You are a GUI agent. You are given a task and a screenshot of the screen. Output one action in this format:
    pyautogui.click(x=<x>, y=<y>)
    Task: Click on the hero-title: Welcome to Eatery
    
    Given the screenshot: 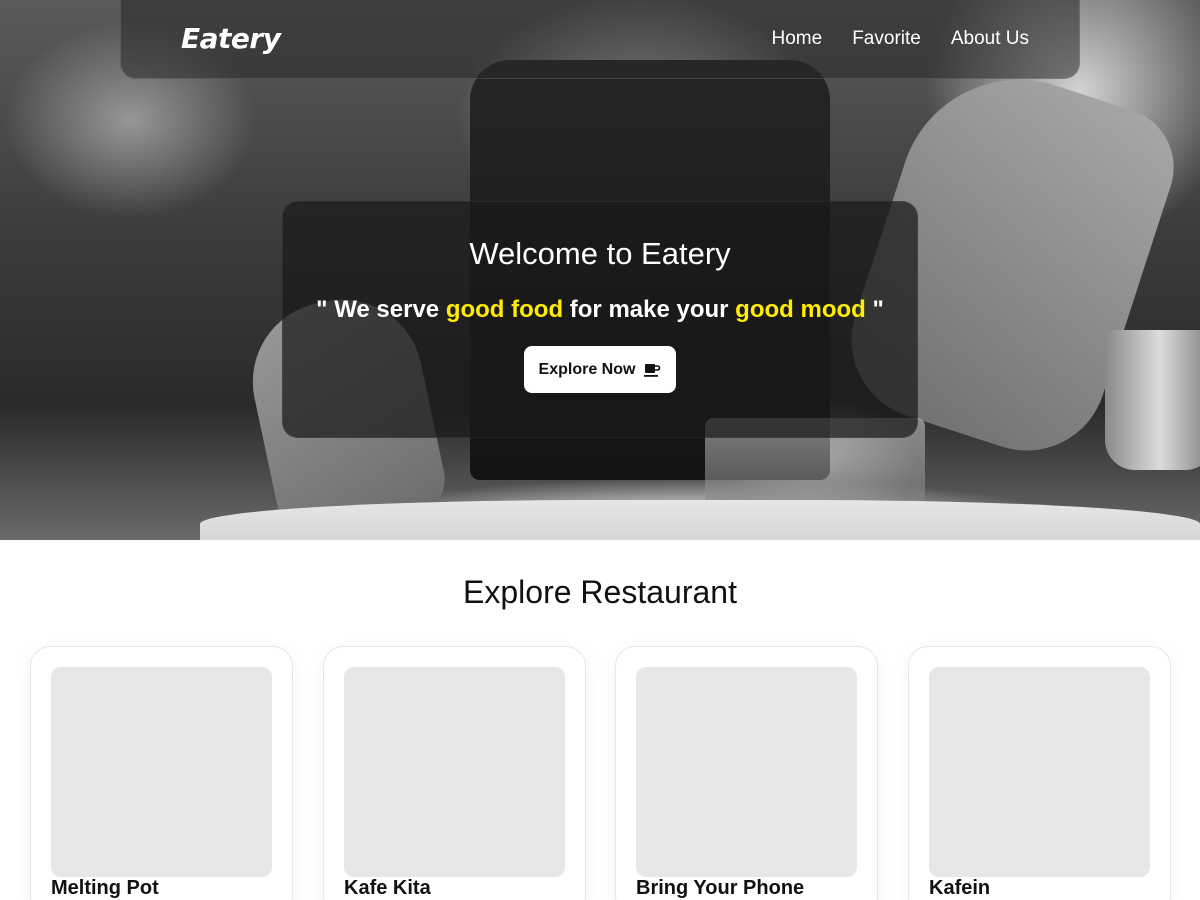 What is the action you would take?
    pyautogui.click(x=600, y=253)
    